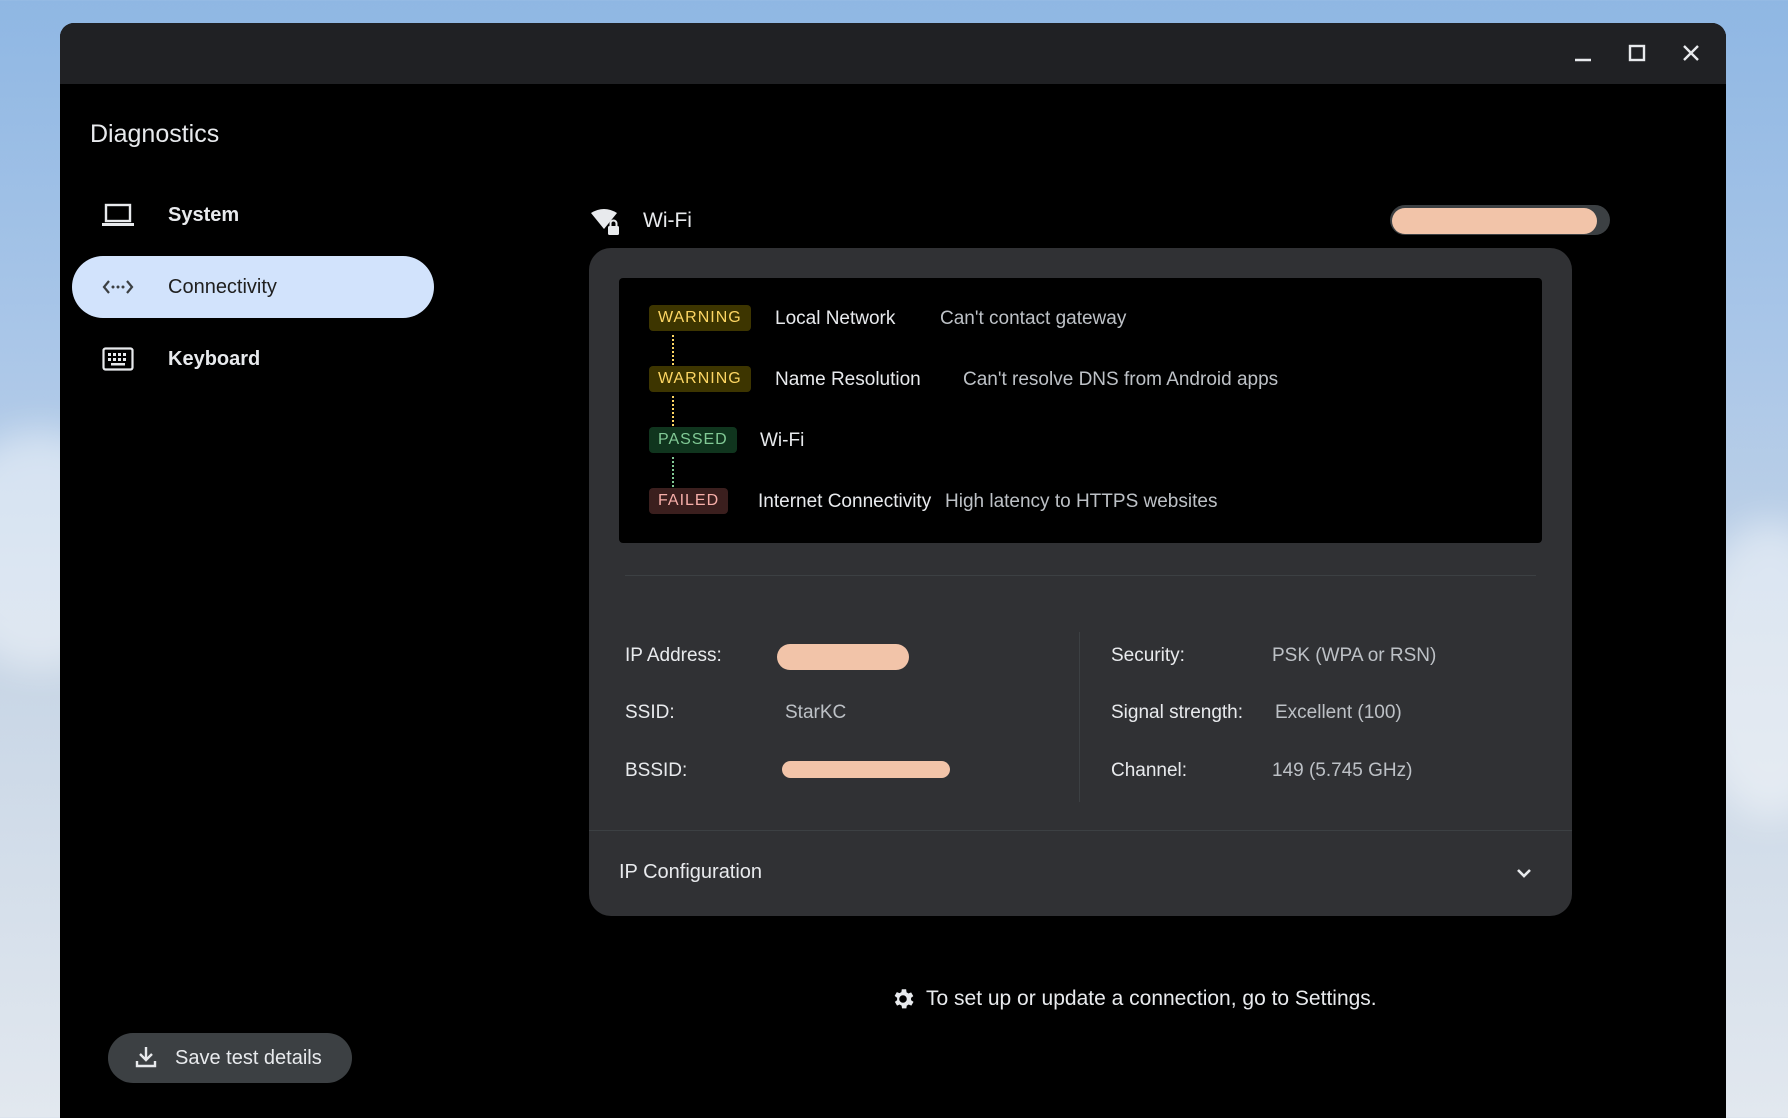 The width and height of the screenshot is (1788, 1118). Describe the element at coordinates (1524, 873) in the screenshot. I see `chevron-down-icon` at that location.